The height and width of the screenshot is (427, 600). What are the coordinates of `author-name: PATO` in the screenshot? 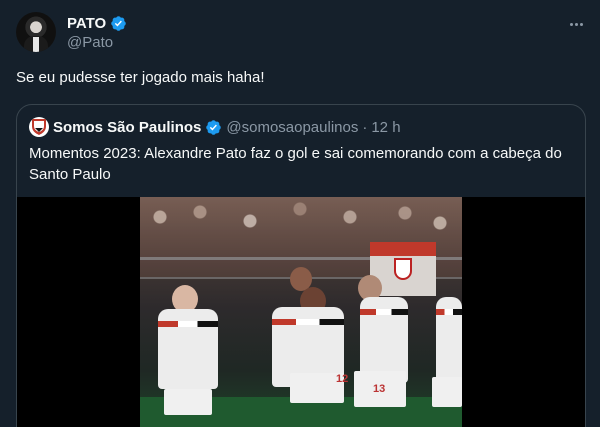 It's located at (86, 23).